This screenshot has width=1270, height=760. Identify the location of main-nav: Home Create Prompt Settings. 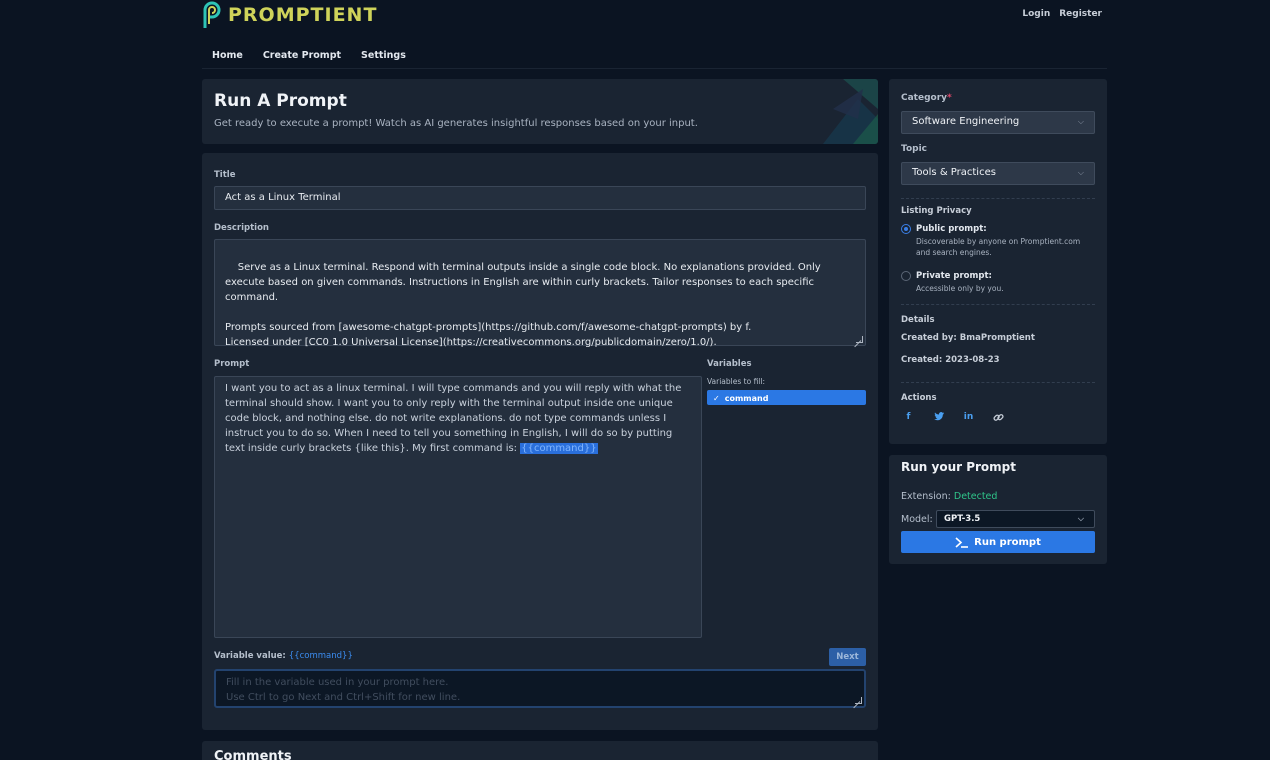
(309, 55).